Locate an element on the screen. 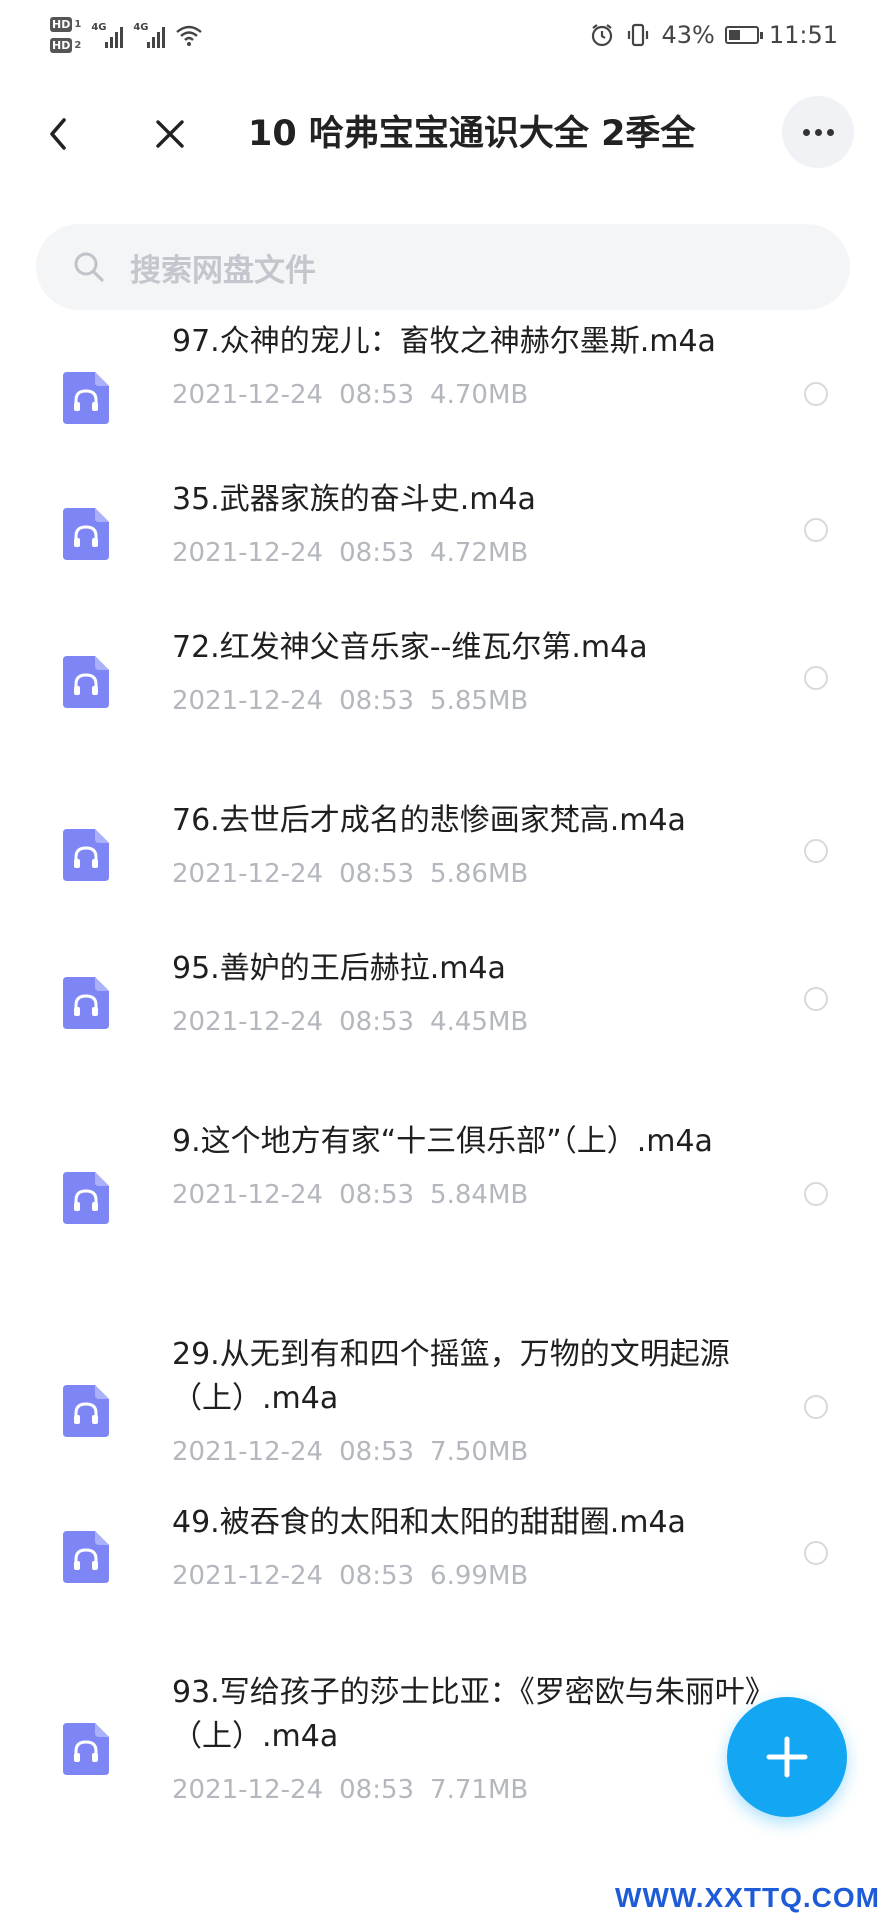 The width and height of the screenshot is (886, 1920). file-meta: 2021-12-24 08:53 7.50MB is located at coordinates (467, 1452).